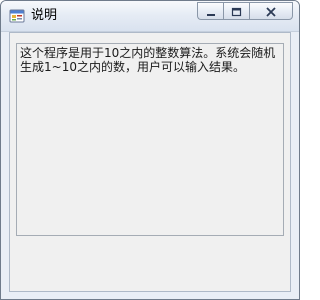 The height and width of the screenshot is (300, 320). Describe the element at coordinates (44, 15) in the screenshot. I see `window-title: 说明` at that location.